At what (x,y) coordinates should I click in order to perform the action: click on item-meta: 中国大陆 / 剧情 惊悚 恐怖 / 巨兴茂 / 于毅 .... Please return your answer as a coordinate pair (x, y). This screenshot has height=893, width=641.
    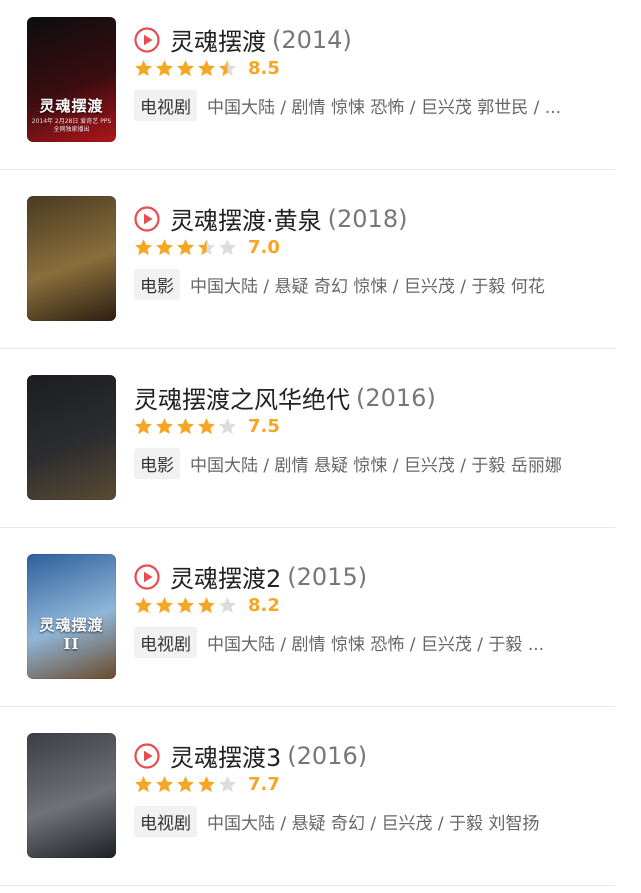
    Looking at the image, I should click on (376, 645).